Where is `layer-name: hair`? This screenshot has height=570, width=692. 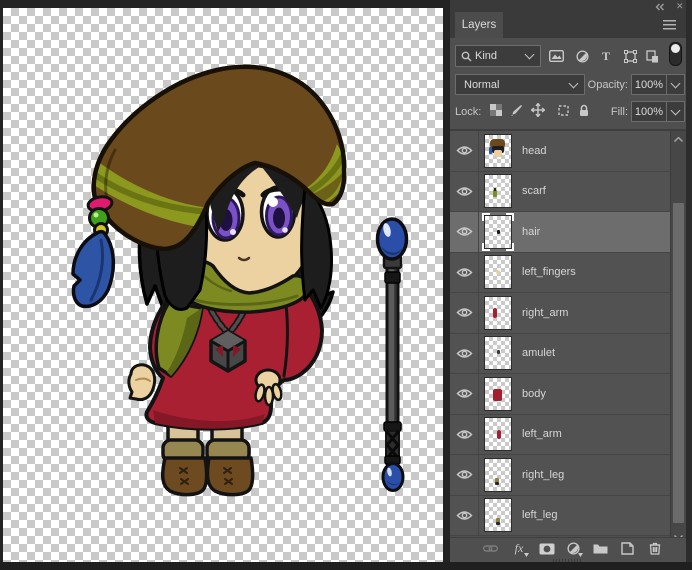 layer-name: hair is located at coordinates (531, 231).